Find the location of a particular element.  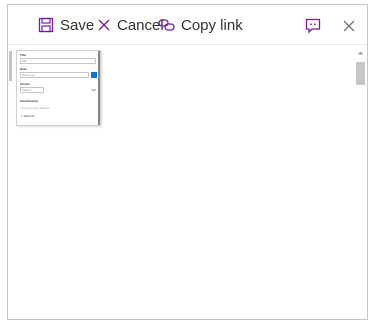

date-field-label: Date is located at coordinates (23, 69).